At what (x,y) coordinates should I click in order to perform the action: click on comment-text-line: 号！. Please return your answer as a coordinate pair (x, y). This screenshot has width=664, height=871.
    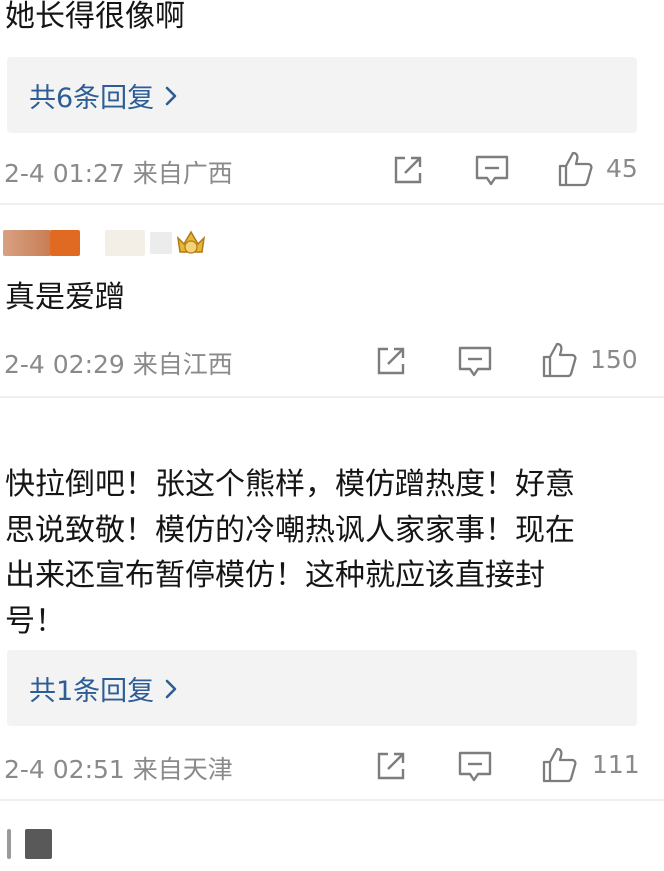
    Looking at the image, I should click on (35, 621).